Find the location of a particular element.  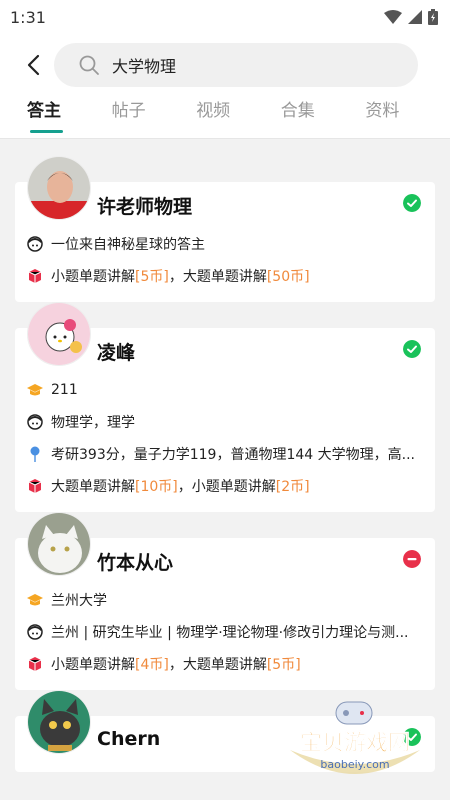

wifi-icon is located at coordinates (393, 17).